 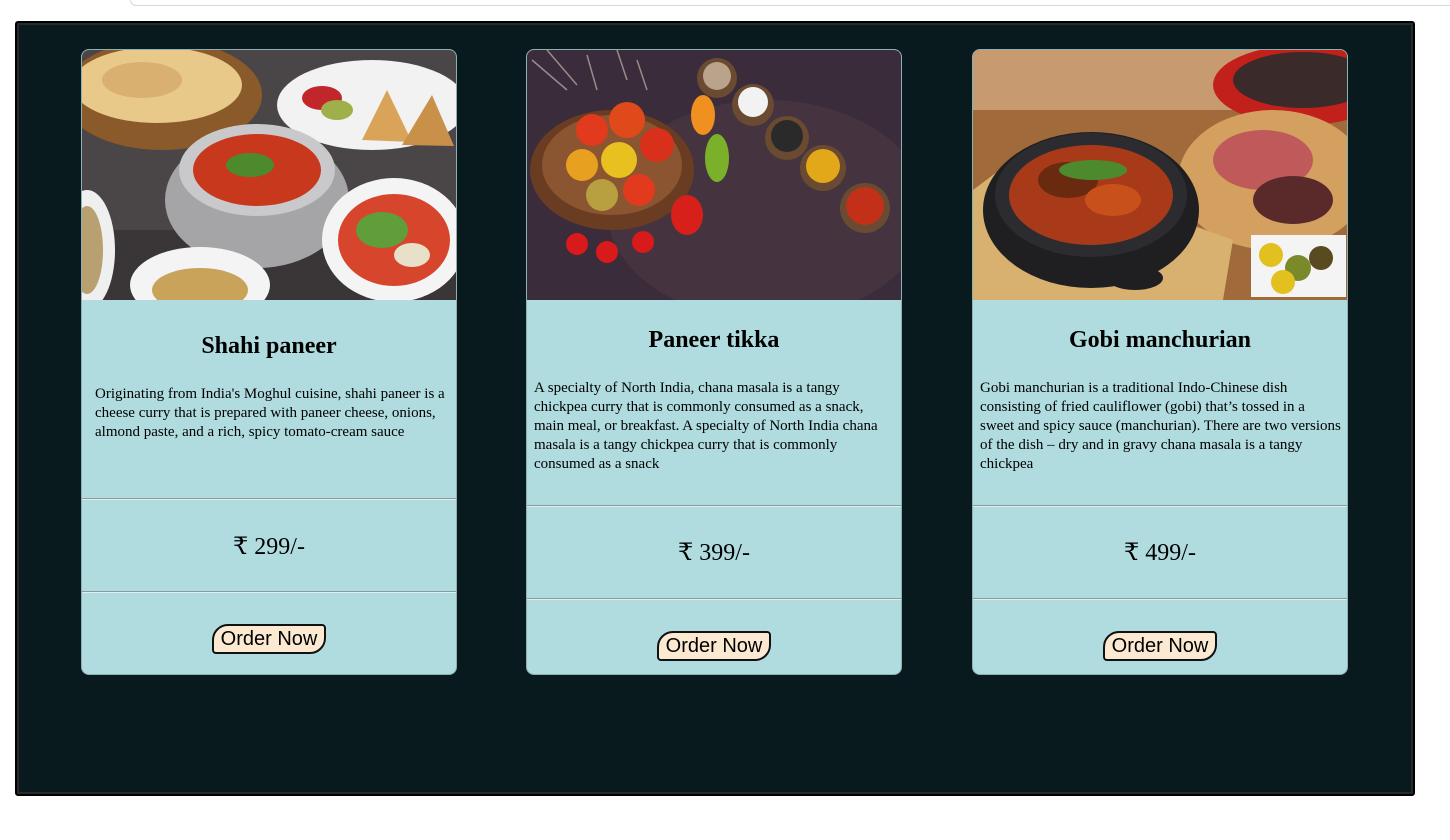 What do you see at coordinates (1160, 553) in the screenshot?
I see `dish-price: ₹ 499/-` at bounding box center [1160, 553].